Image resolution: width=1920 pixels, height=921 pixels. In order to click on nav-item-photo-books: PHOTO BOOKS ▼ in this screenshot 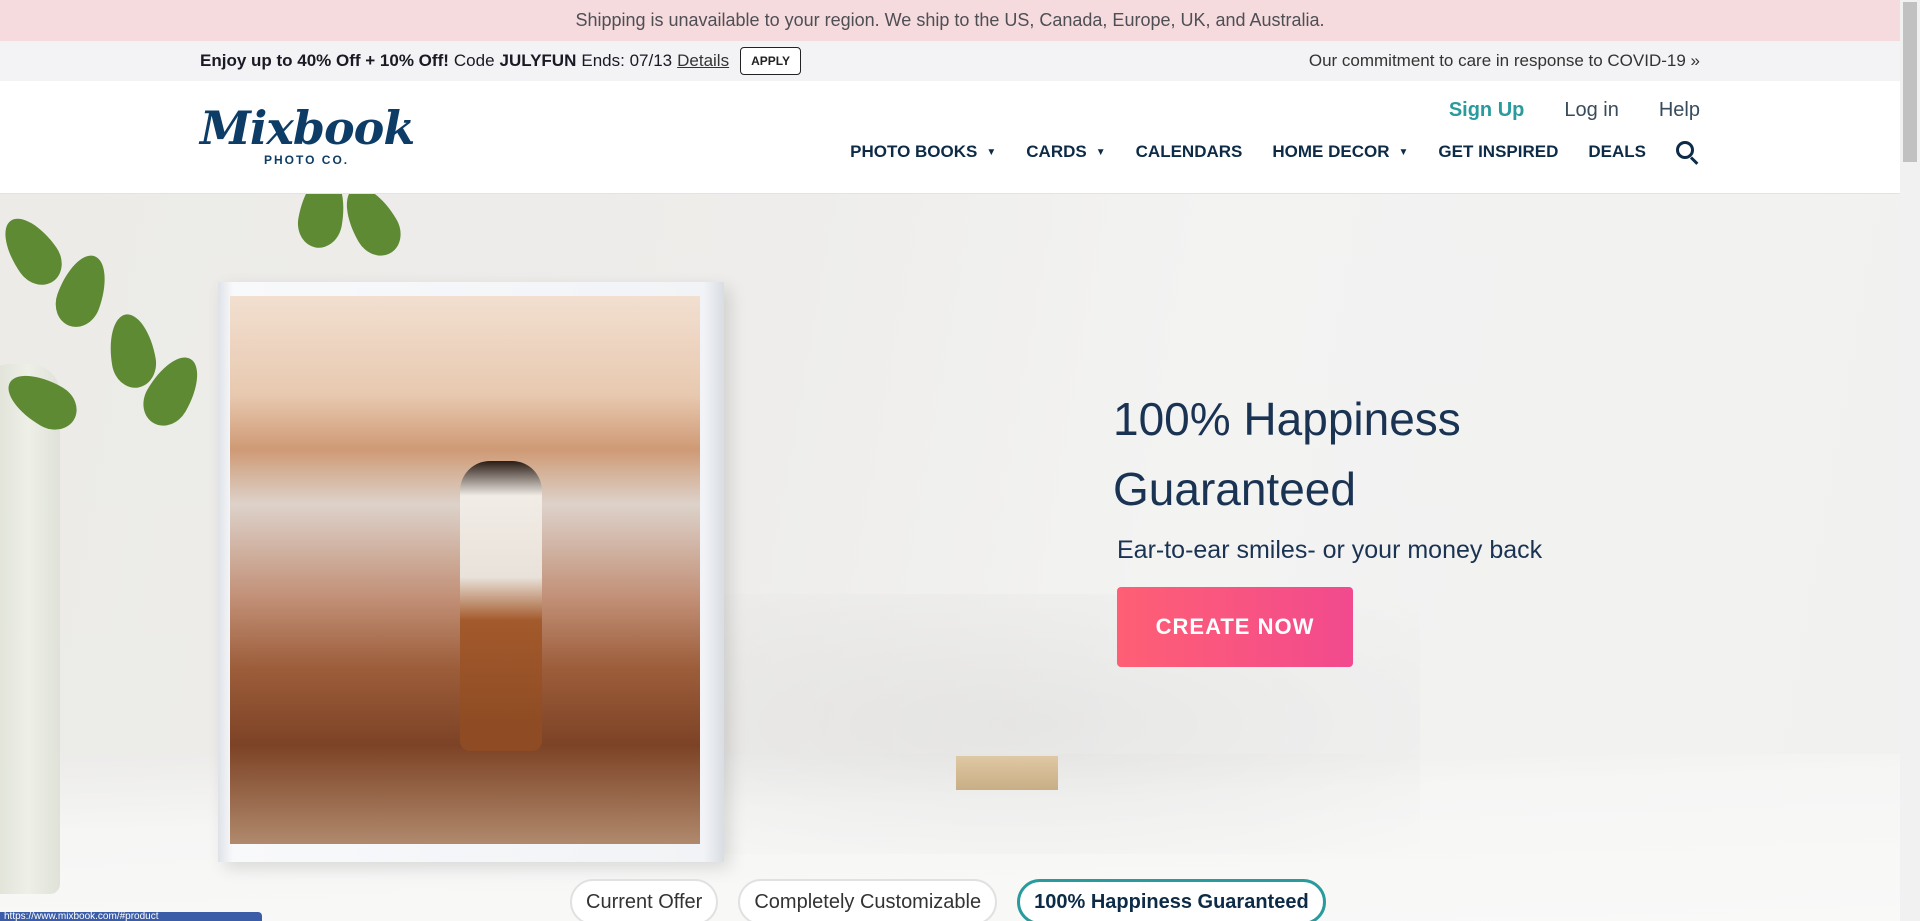, I will do `click(923, 152)`.